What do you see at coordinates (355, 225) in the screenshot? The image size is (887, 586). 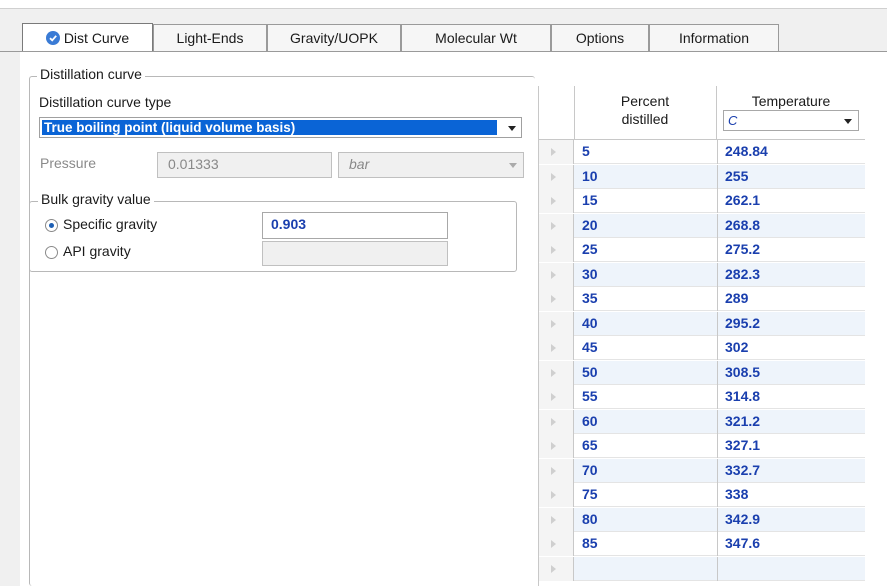 I see `specific-gravity-input: 0.903` at bounding box center [355, 225].